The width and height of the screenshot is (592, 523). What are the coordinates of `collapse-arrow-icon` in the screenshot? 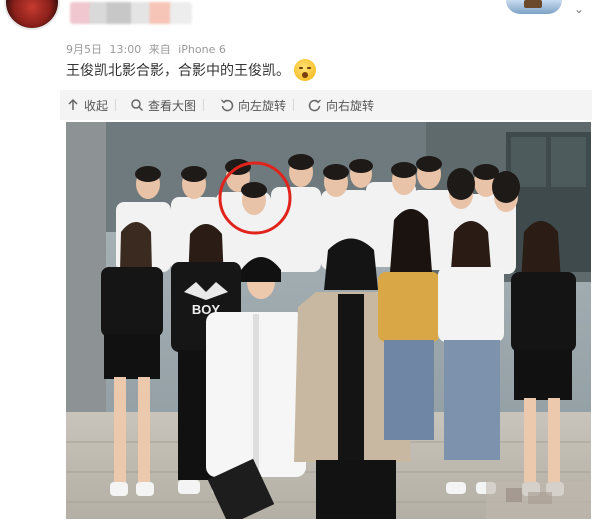 It's located at (73, 105).